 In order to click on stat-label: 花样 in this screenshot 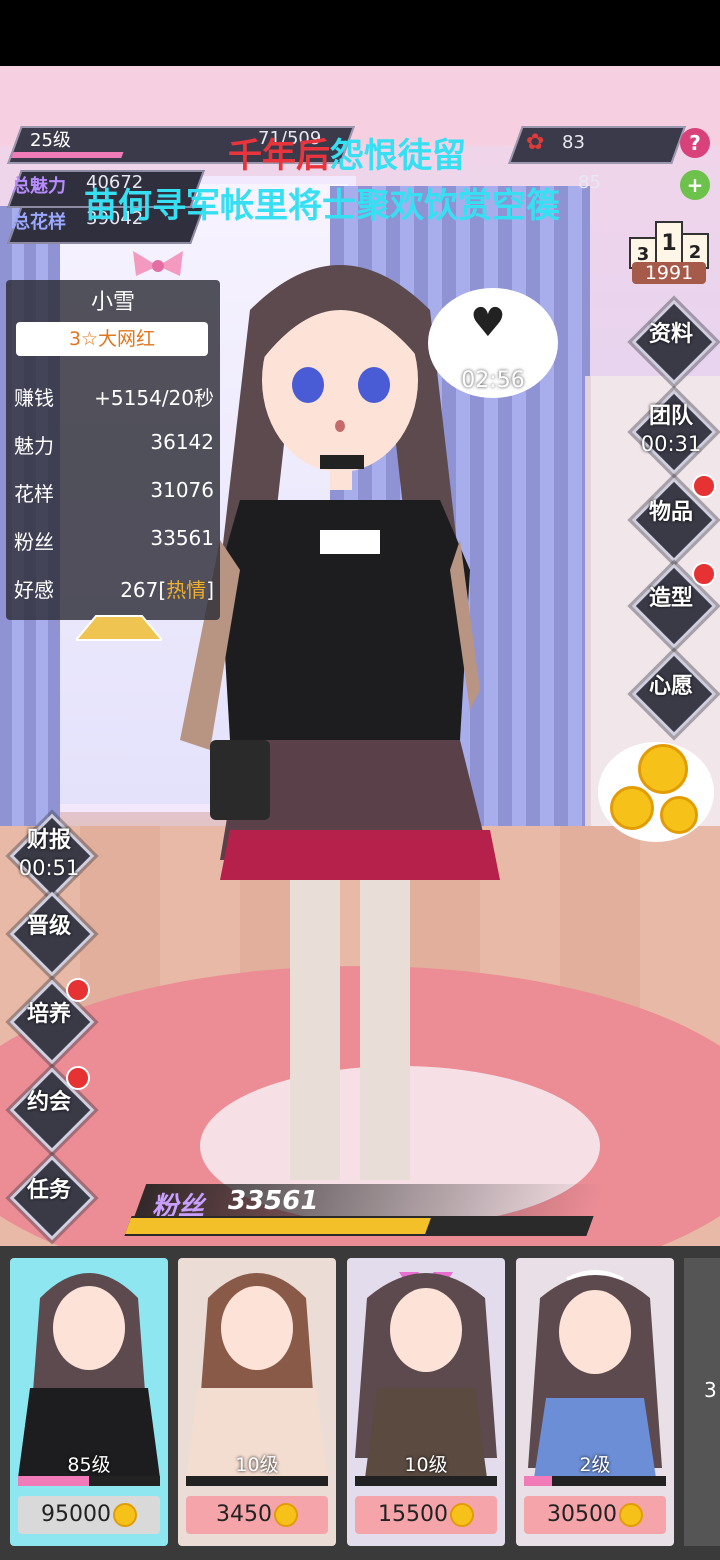, I will do `click(34, 494)`.